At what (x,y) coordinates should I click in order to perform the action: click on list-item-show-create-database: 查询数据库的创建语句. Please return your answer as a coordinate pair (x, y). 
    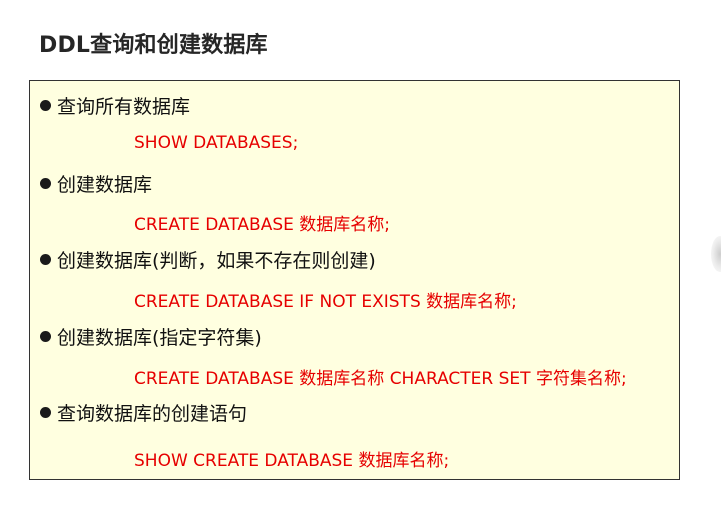
    Looking at the image, I should click on (143, 412).